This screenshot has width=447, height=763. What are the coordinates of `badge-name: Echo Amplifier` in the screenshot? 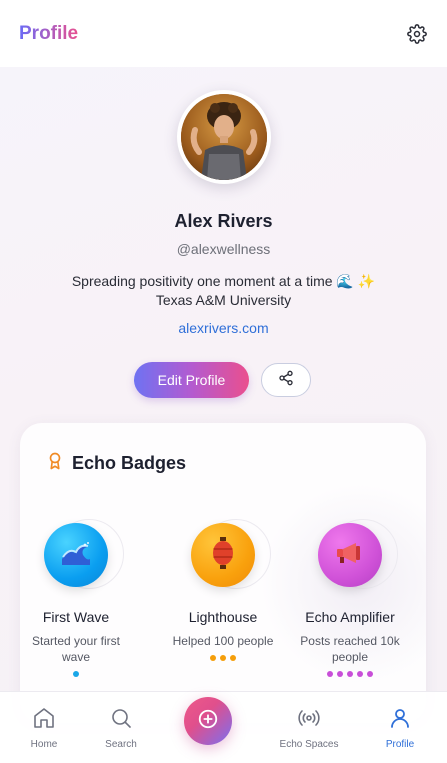 It's located at (350, 617).